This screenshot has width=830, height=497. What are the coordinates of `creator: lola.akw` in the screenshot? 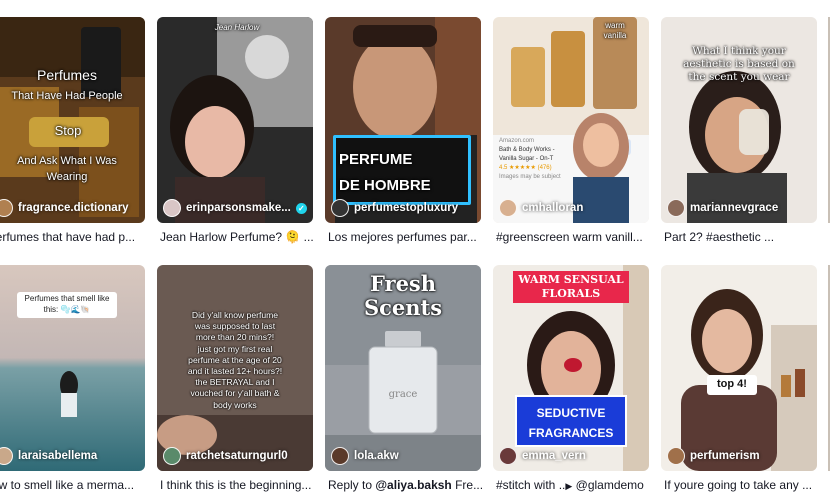 It's located at (365, 456).